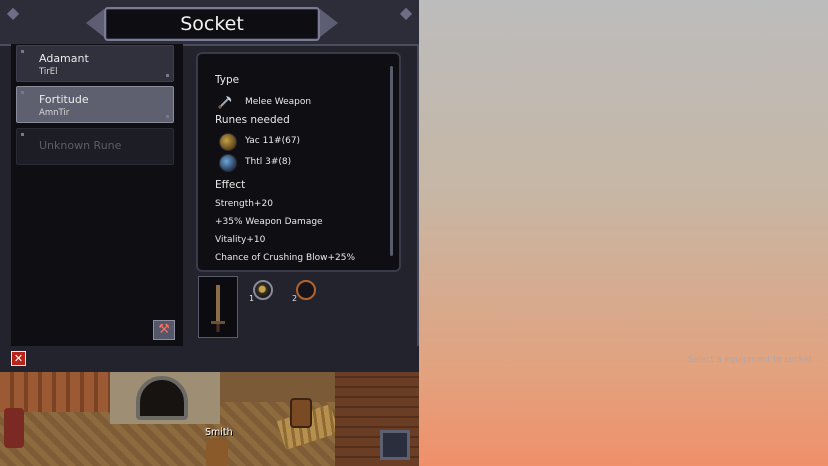 This screenshot has height=466, width=828. Describe the element at coordinates (391, 161) in the screenshot. I see `details-scrollbar` at that location.